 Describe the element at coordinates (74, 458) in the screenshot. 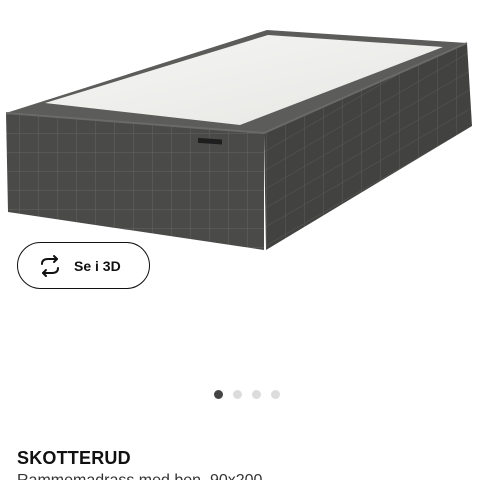

I see `product-name: SKOTTERUD` at that location.